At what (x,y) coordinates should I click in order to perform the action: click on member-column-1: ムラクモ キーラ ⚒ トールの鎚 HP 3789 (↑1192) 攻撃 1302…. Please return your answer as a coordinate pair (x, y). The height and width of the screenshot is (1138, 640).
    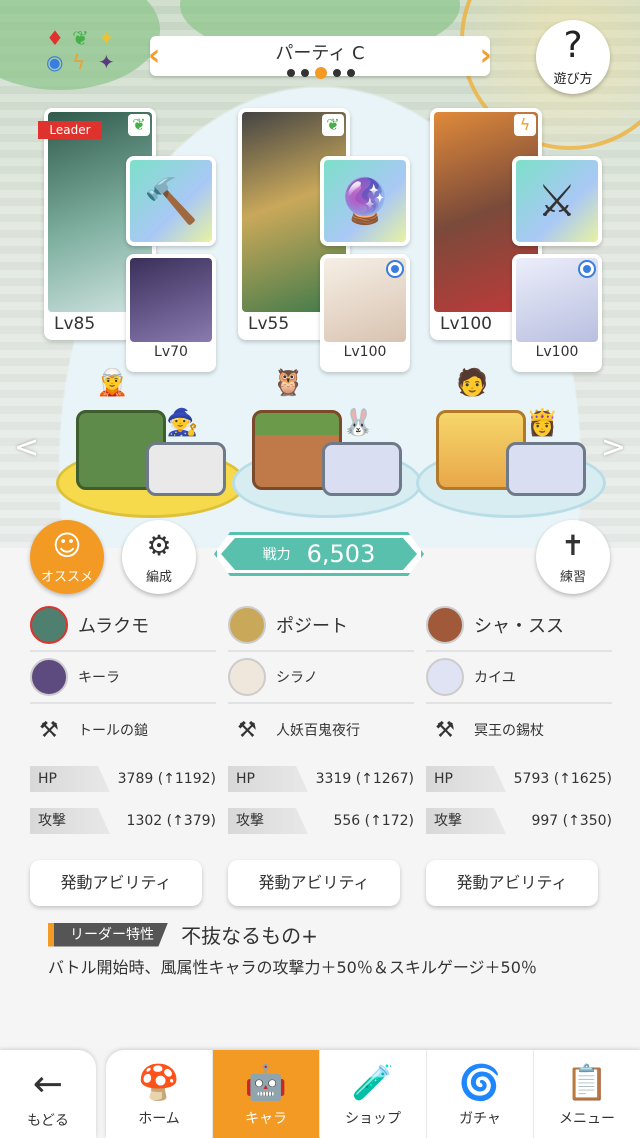
    Looking at the image, I should click on (123, 753).